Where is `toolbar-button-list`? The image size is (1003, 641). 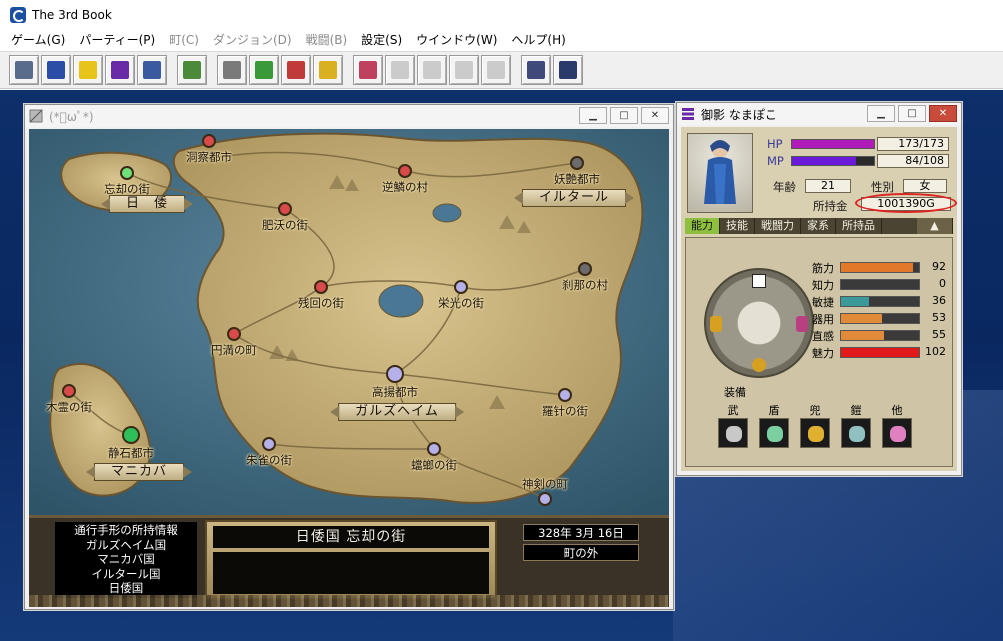 toolbar-button-list is located at coordinates (120, 70).